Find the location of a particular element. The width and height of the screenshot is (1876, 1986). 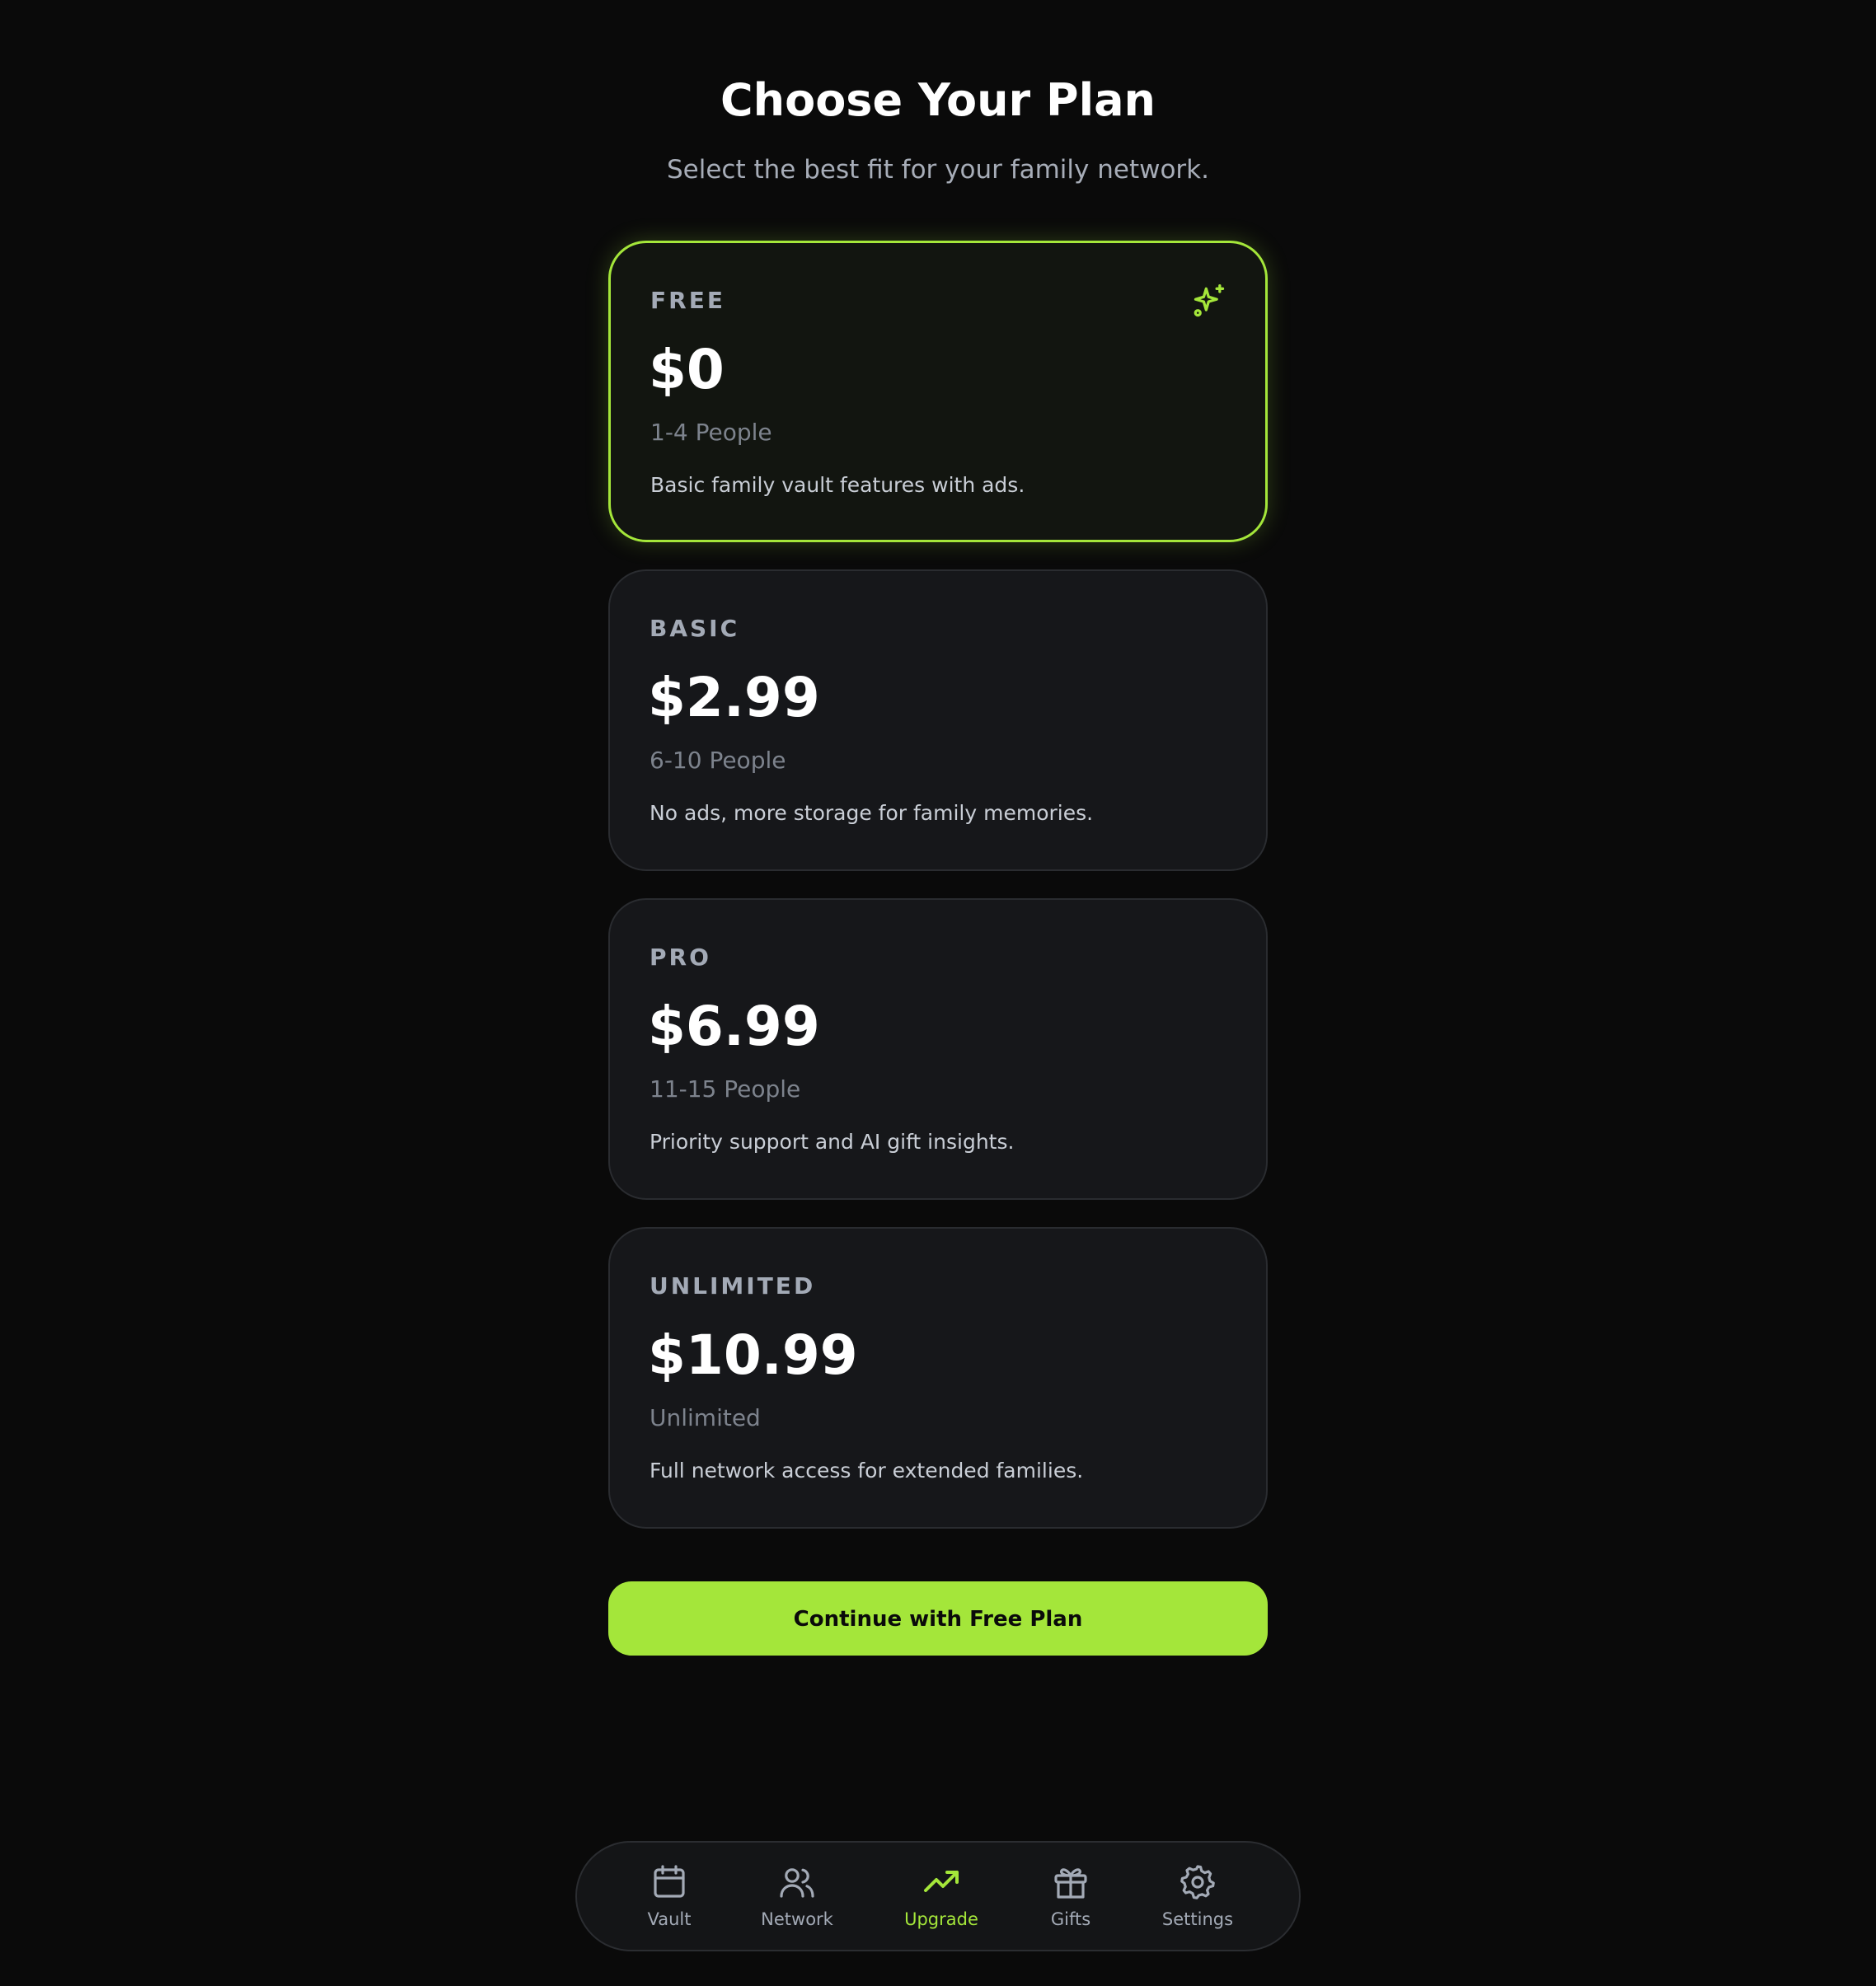

plan-people: 11-15 People is located at coordinates (725, 1089).